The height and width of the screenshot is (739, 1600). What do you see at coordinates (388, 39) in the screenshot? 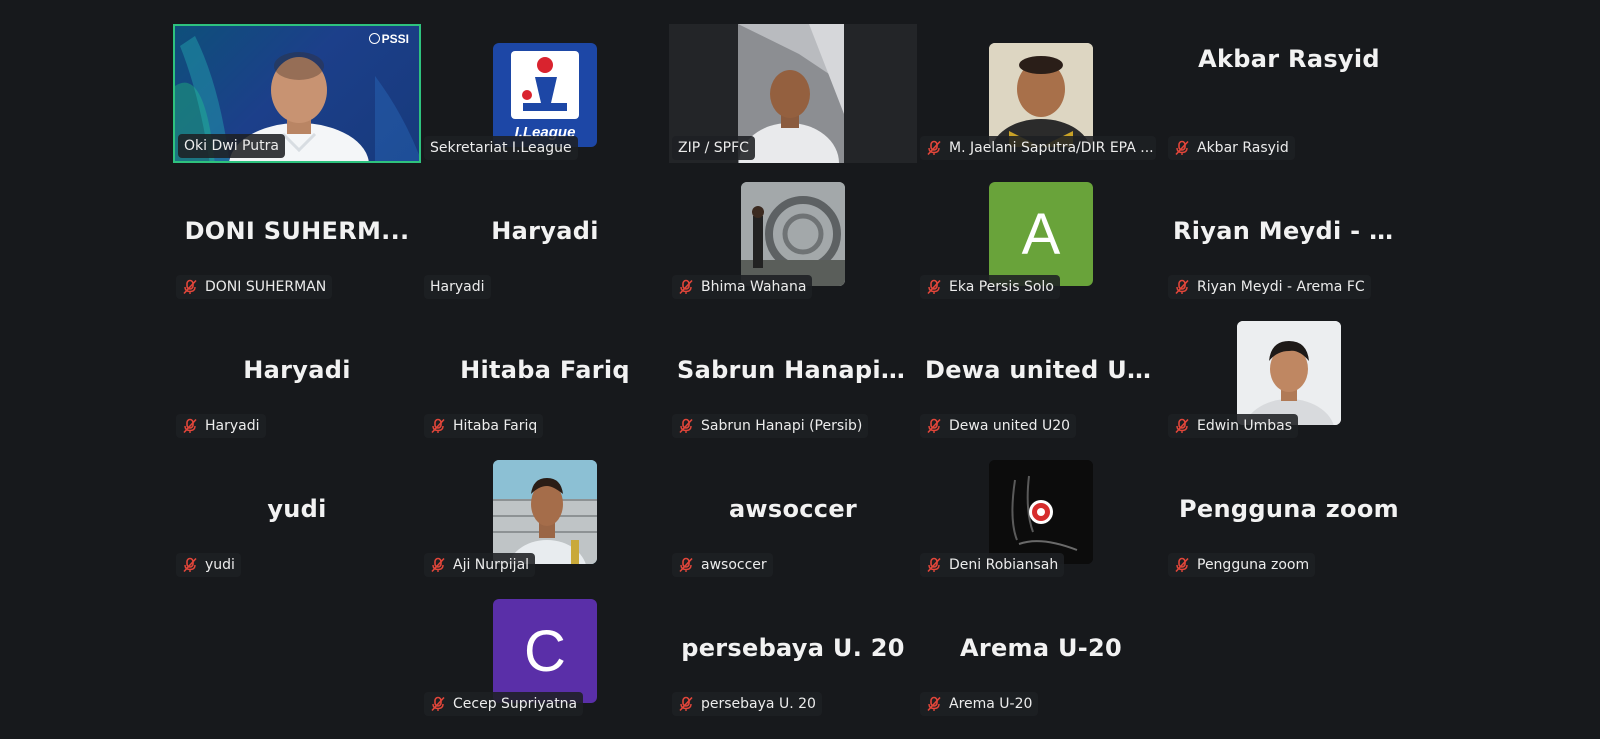
I see `presenter-org-badge: PSSI` at bounding box center [388, 39].